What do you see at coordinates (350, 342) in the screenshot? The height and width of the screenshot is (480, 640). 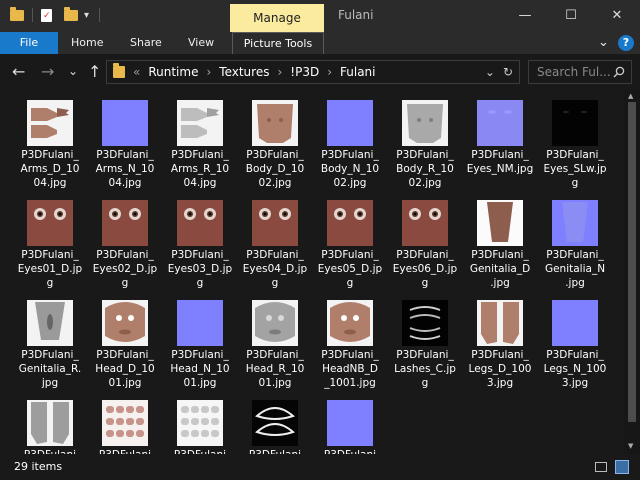 I see `file-item: P3DFulani_ HeadNB_D _1001.jpg` at bounding box center [350, 342].